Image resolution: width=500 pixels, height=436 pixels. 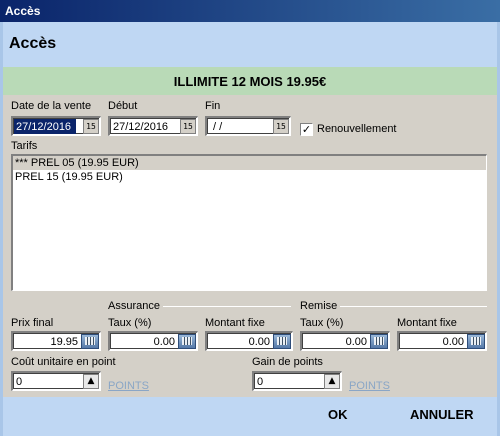 I want to click on cout-points-link: POINTS, so click(x=128, y=386).